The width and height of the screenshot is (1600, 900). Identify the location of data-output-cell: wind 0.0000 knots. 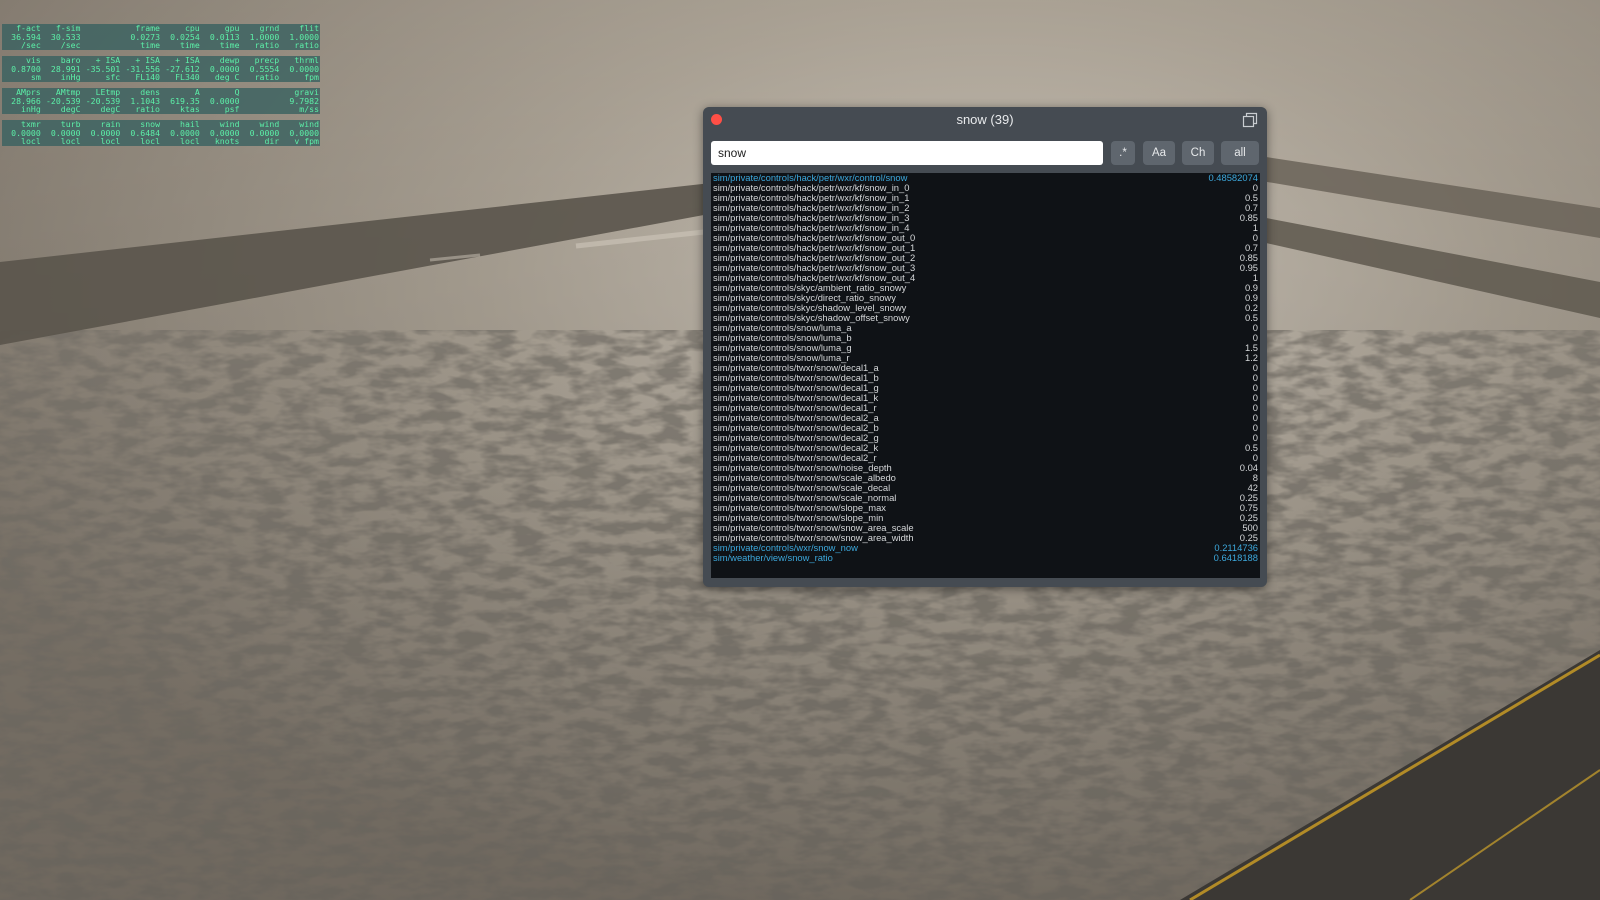
(221, 133).